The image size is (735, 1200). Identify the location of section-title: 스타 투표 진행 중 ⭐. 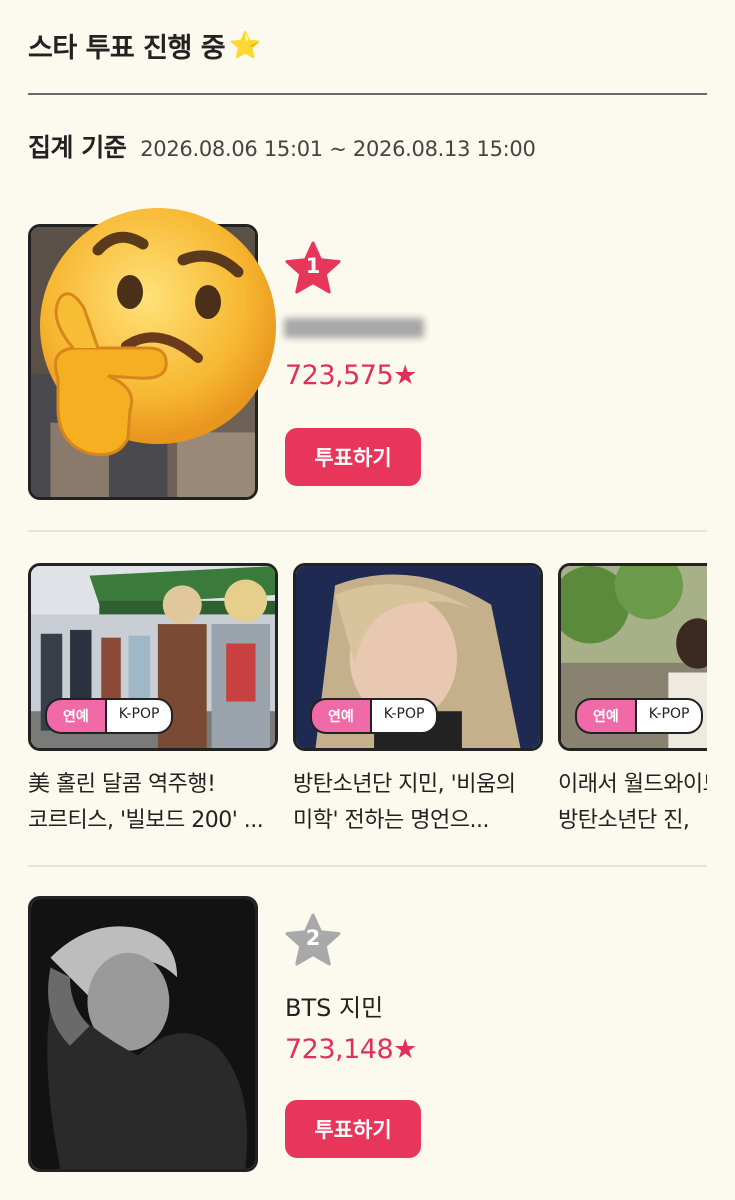
(144, 45).